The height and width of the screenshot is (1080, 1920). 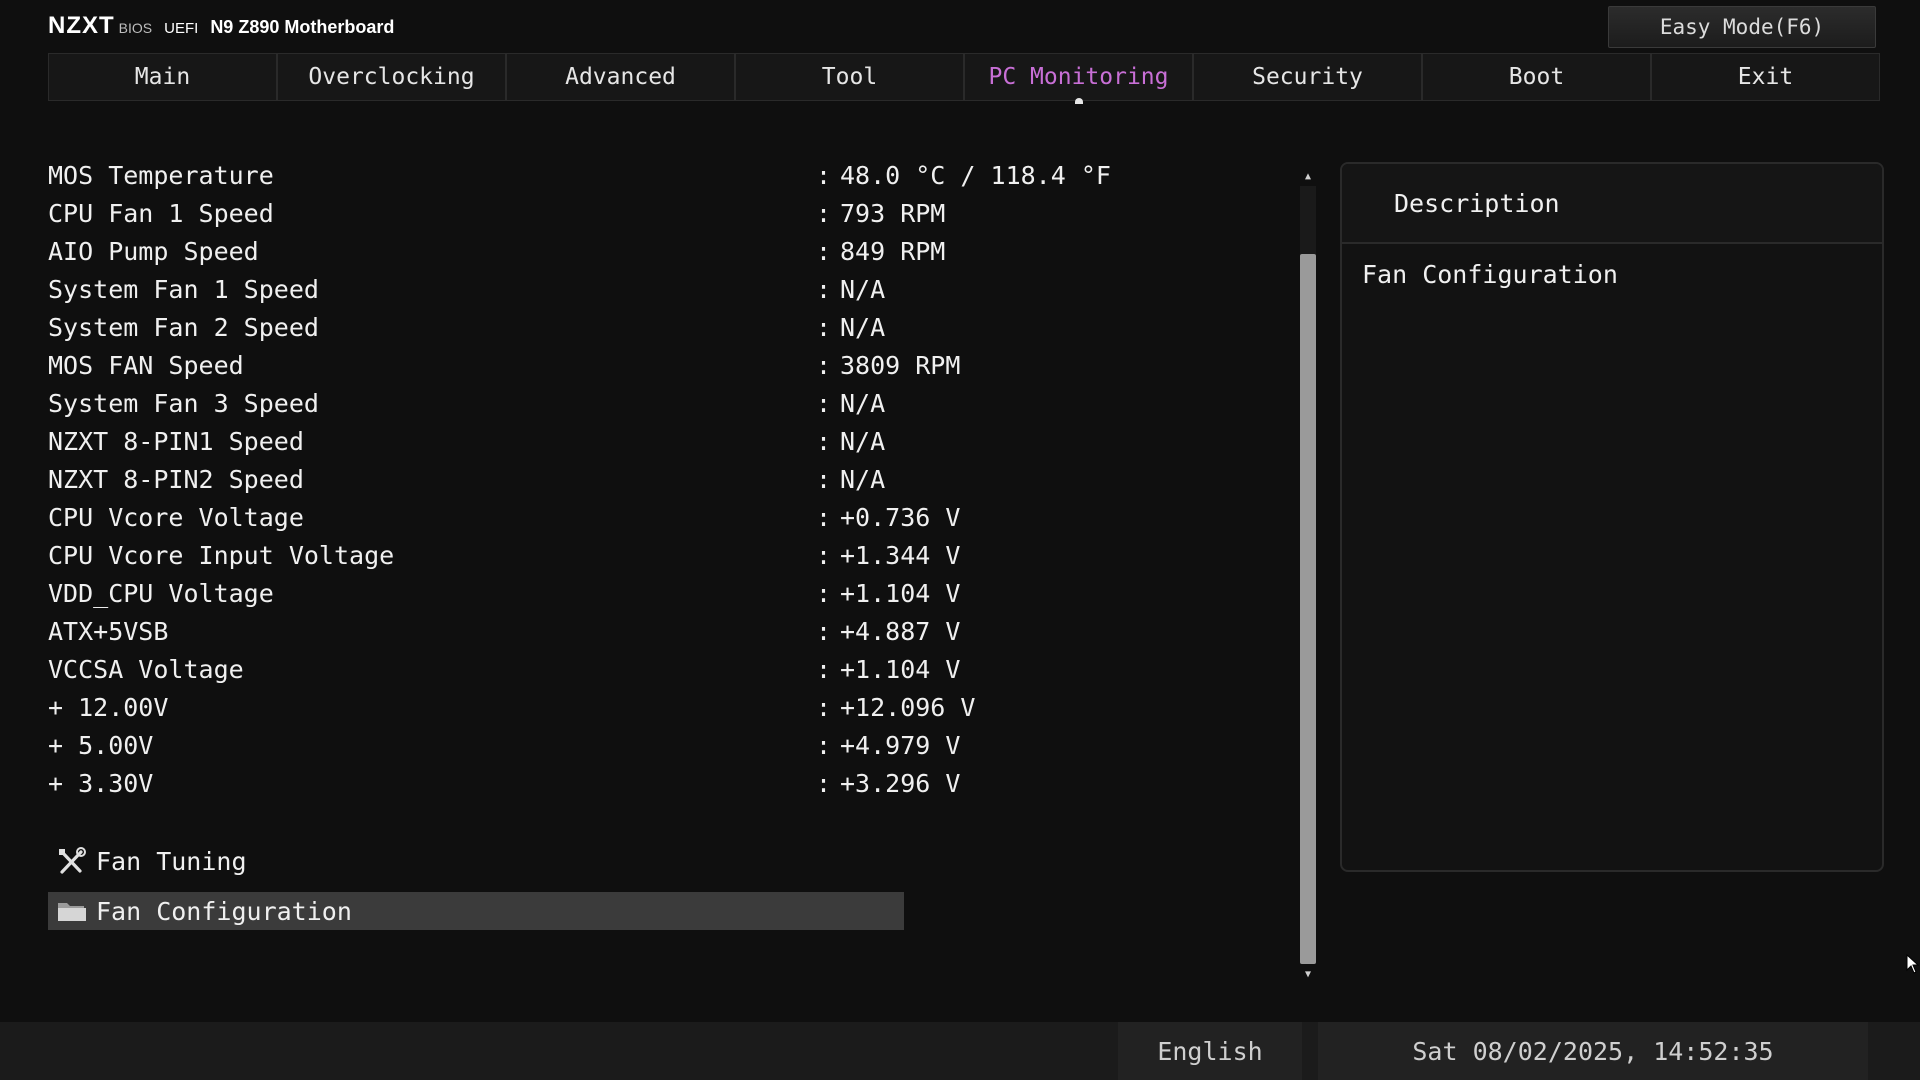 What do you see at coordinates (893, 251) in the screenshot?
I see `monitor-value: 849 RPM` at bounding box center [893, 251].